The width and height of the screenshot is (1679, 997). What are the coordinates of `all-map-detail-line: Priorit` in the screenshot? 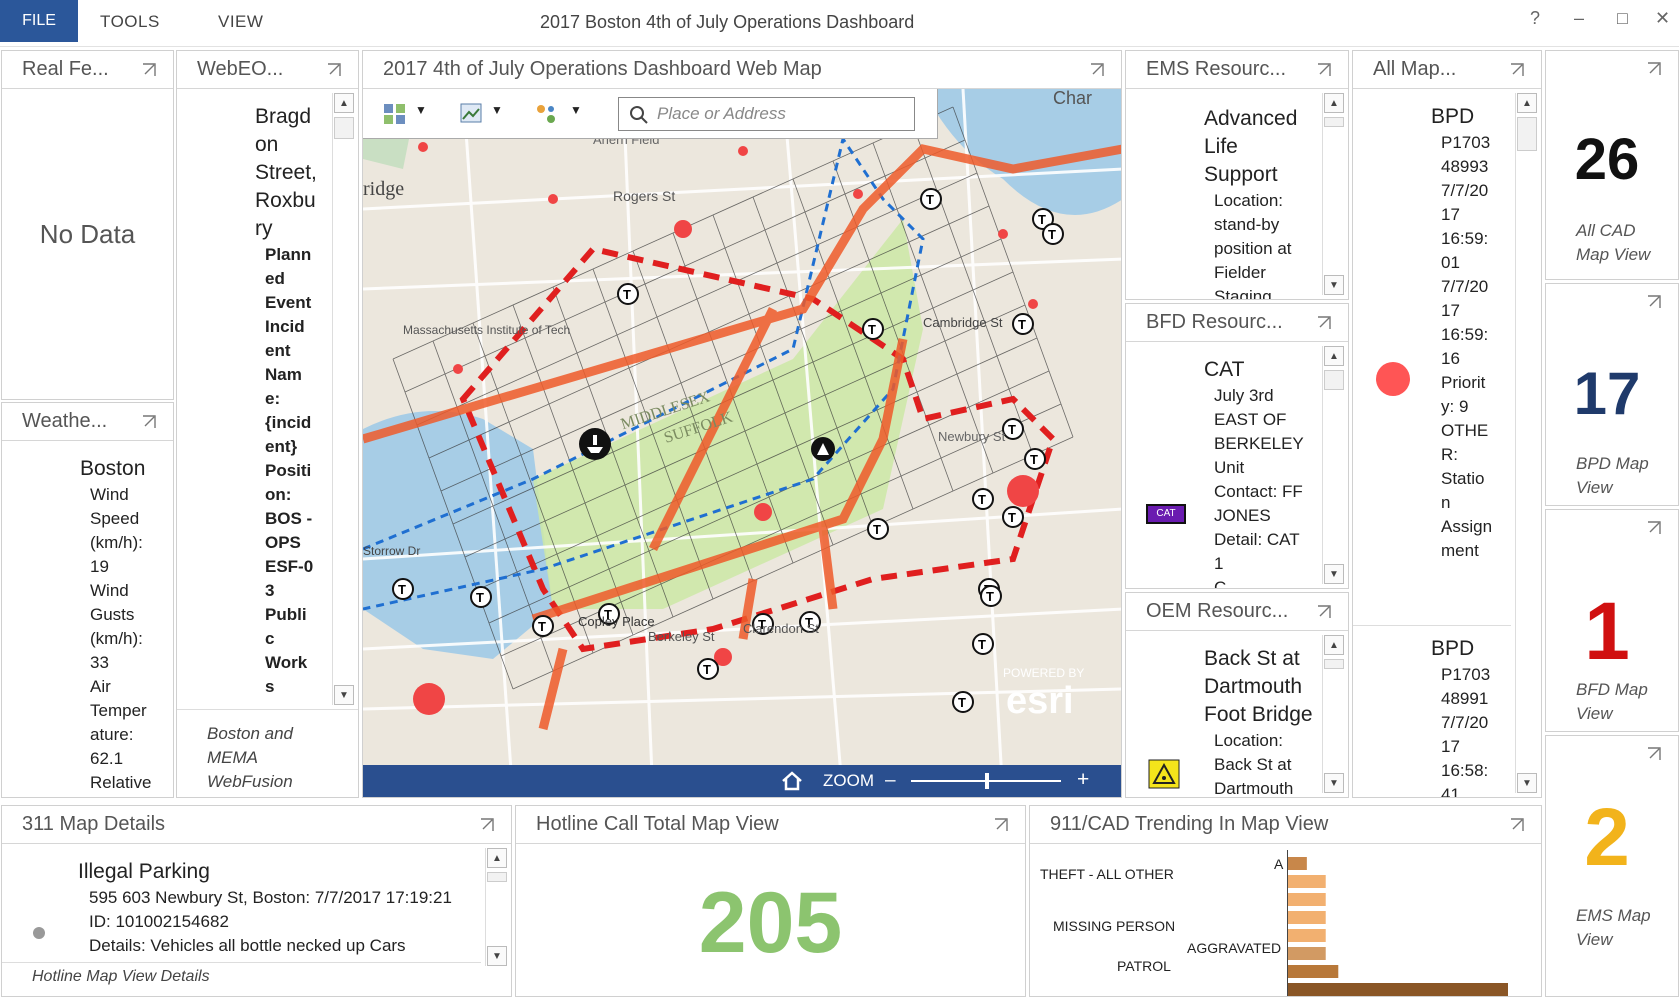 It's located at (1463, 382).